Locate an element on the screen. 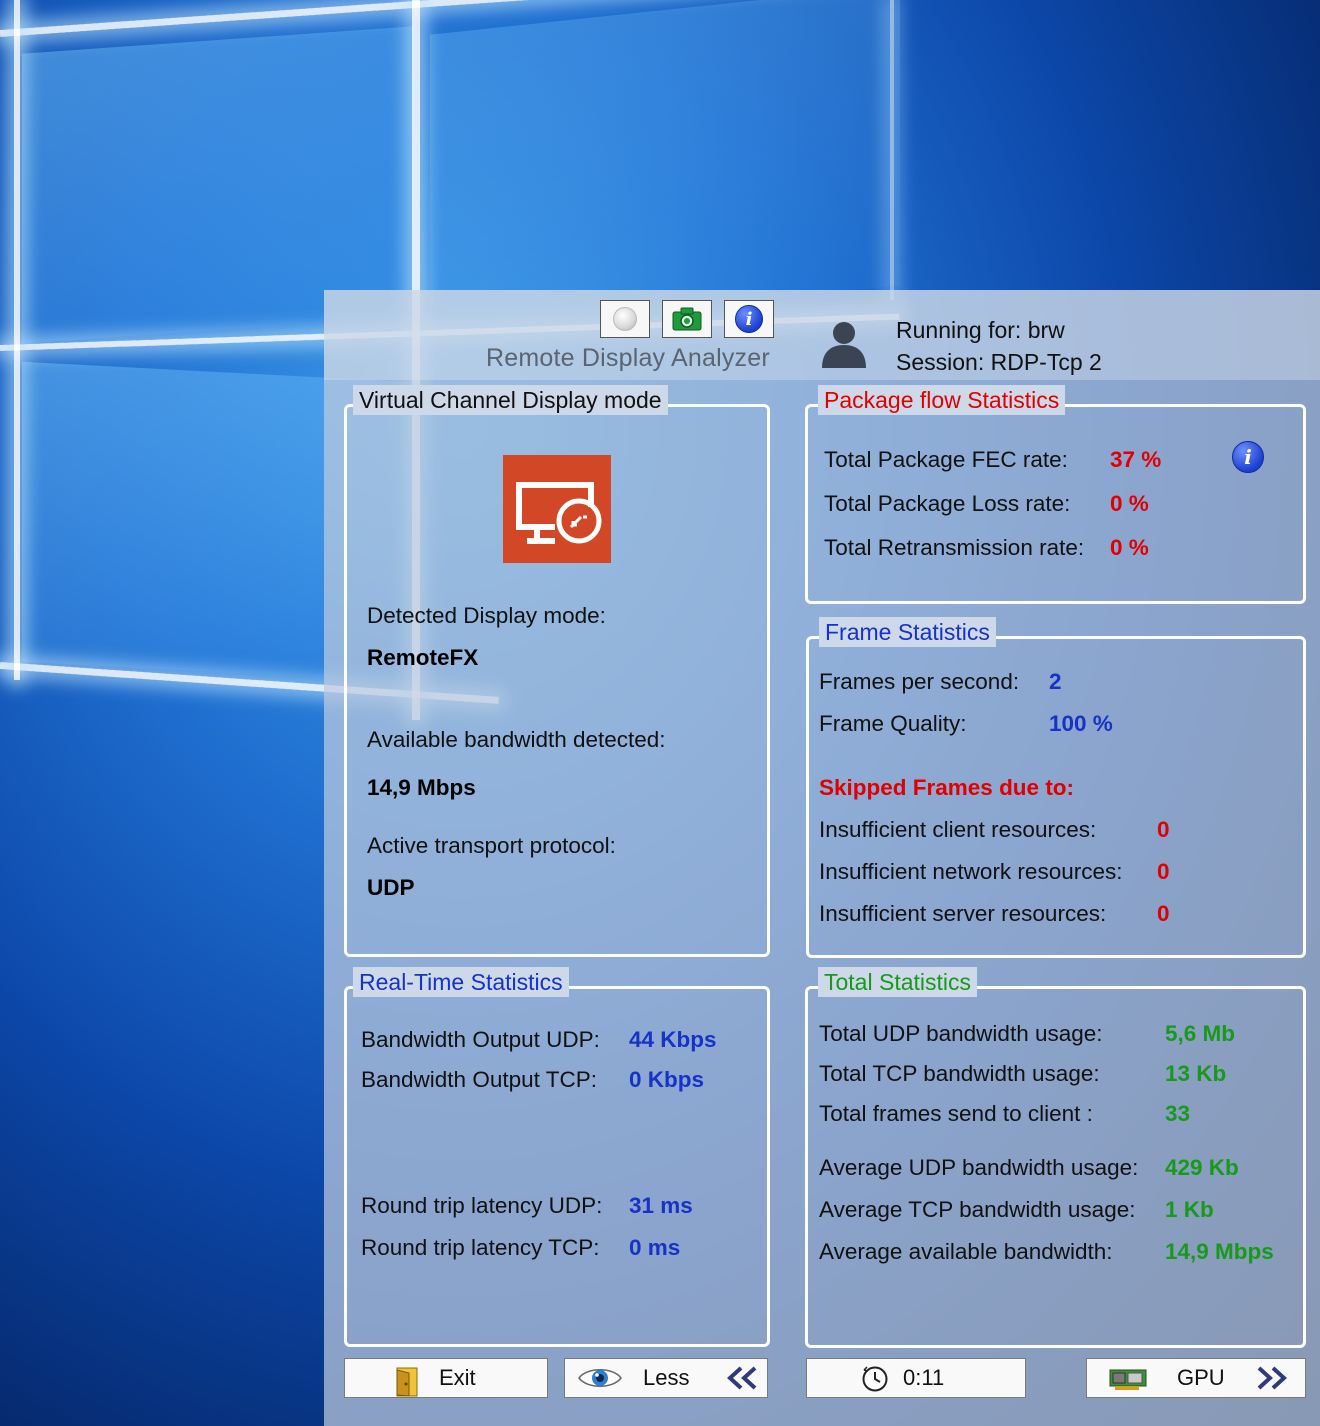  tcp-output-label: Bandwidth Output TCP: is located at coordinates (479, 1079).